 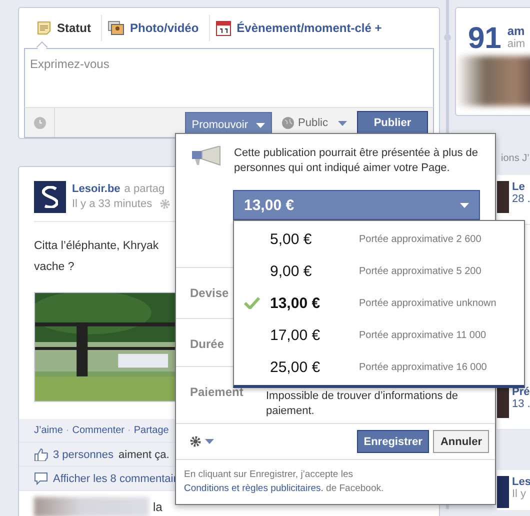 What do you see at coordinates (44, 28) in the screenshot?
I see `note-icon` at bounding box center [44, 28].